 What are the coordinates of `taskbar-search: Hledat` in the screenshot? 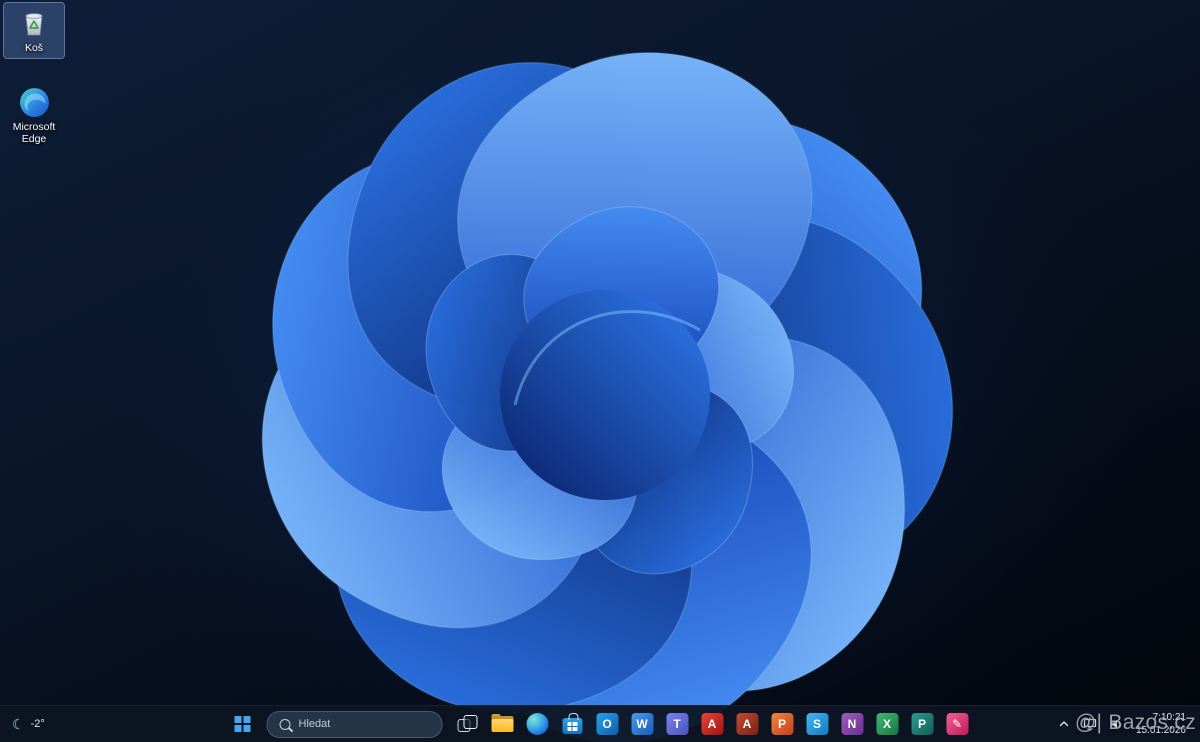 It's located at (354, 724).